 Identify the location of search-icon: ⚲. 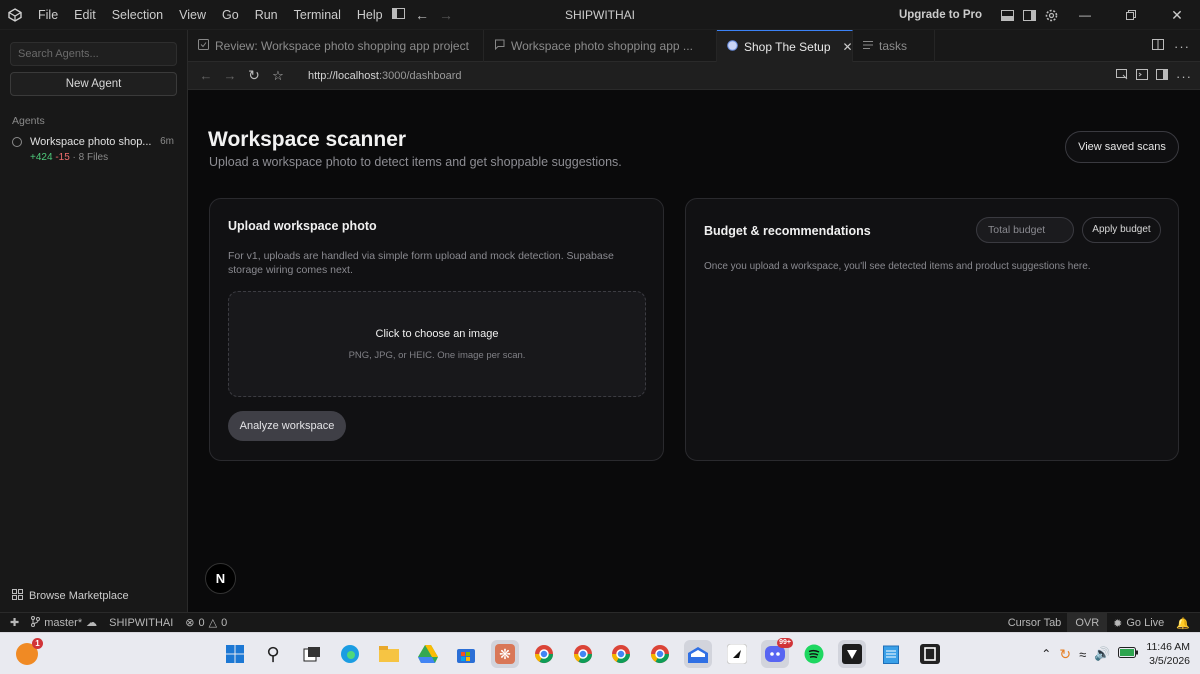
(273, 654).